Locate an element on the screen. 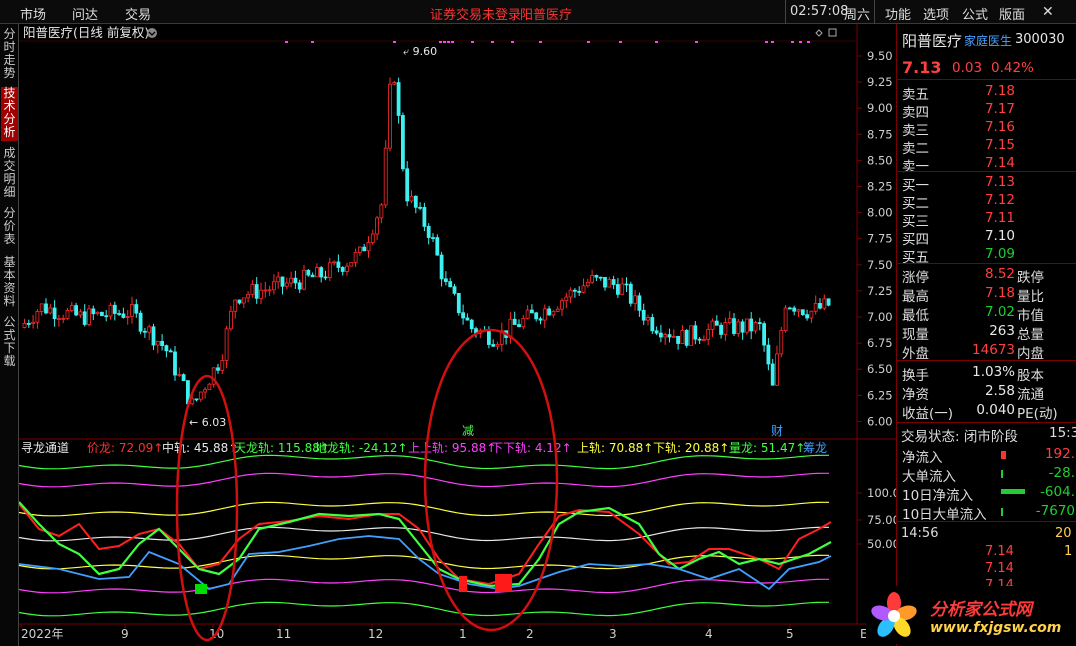  row-value: 7.12 is located at coordinates (999, 200).